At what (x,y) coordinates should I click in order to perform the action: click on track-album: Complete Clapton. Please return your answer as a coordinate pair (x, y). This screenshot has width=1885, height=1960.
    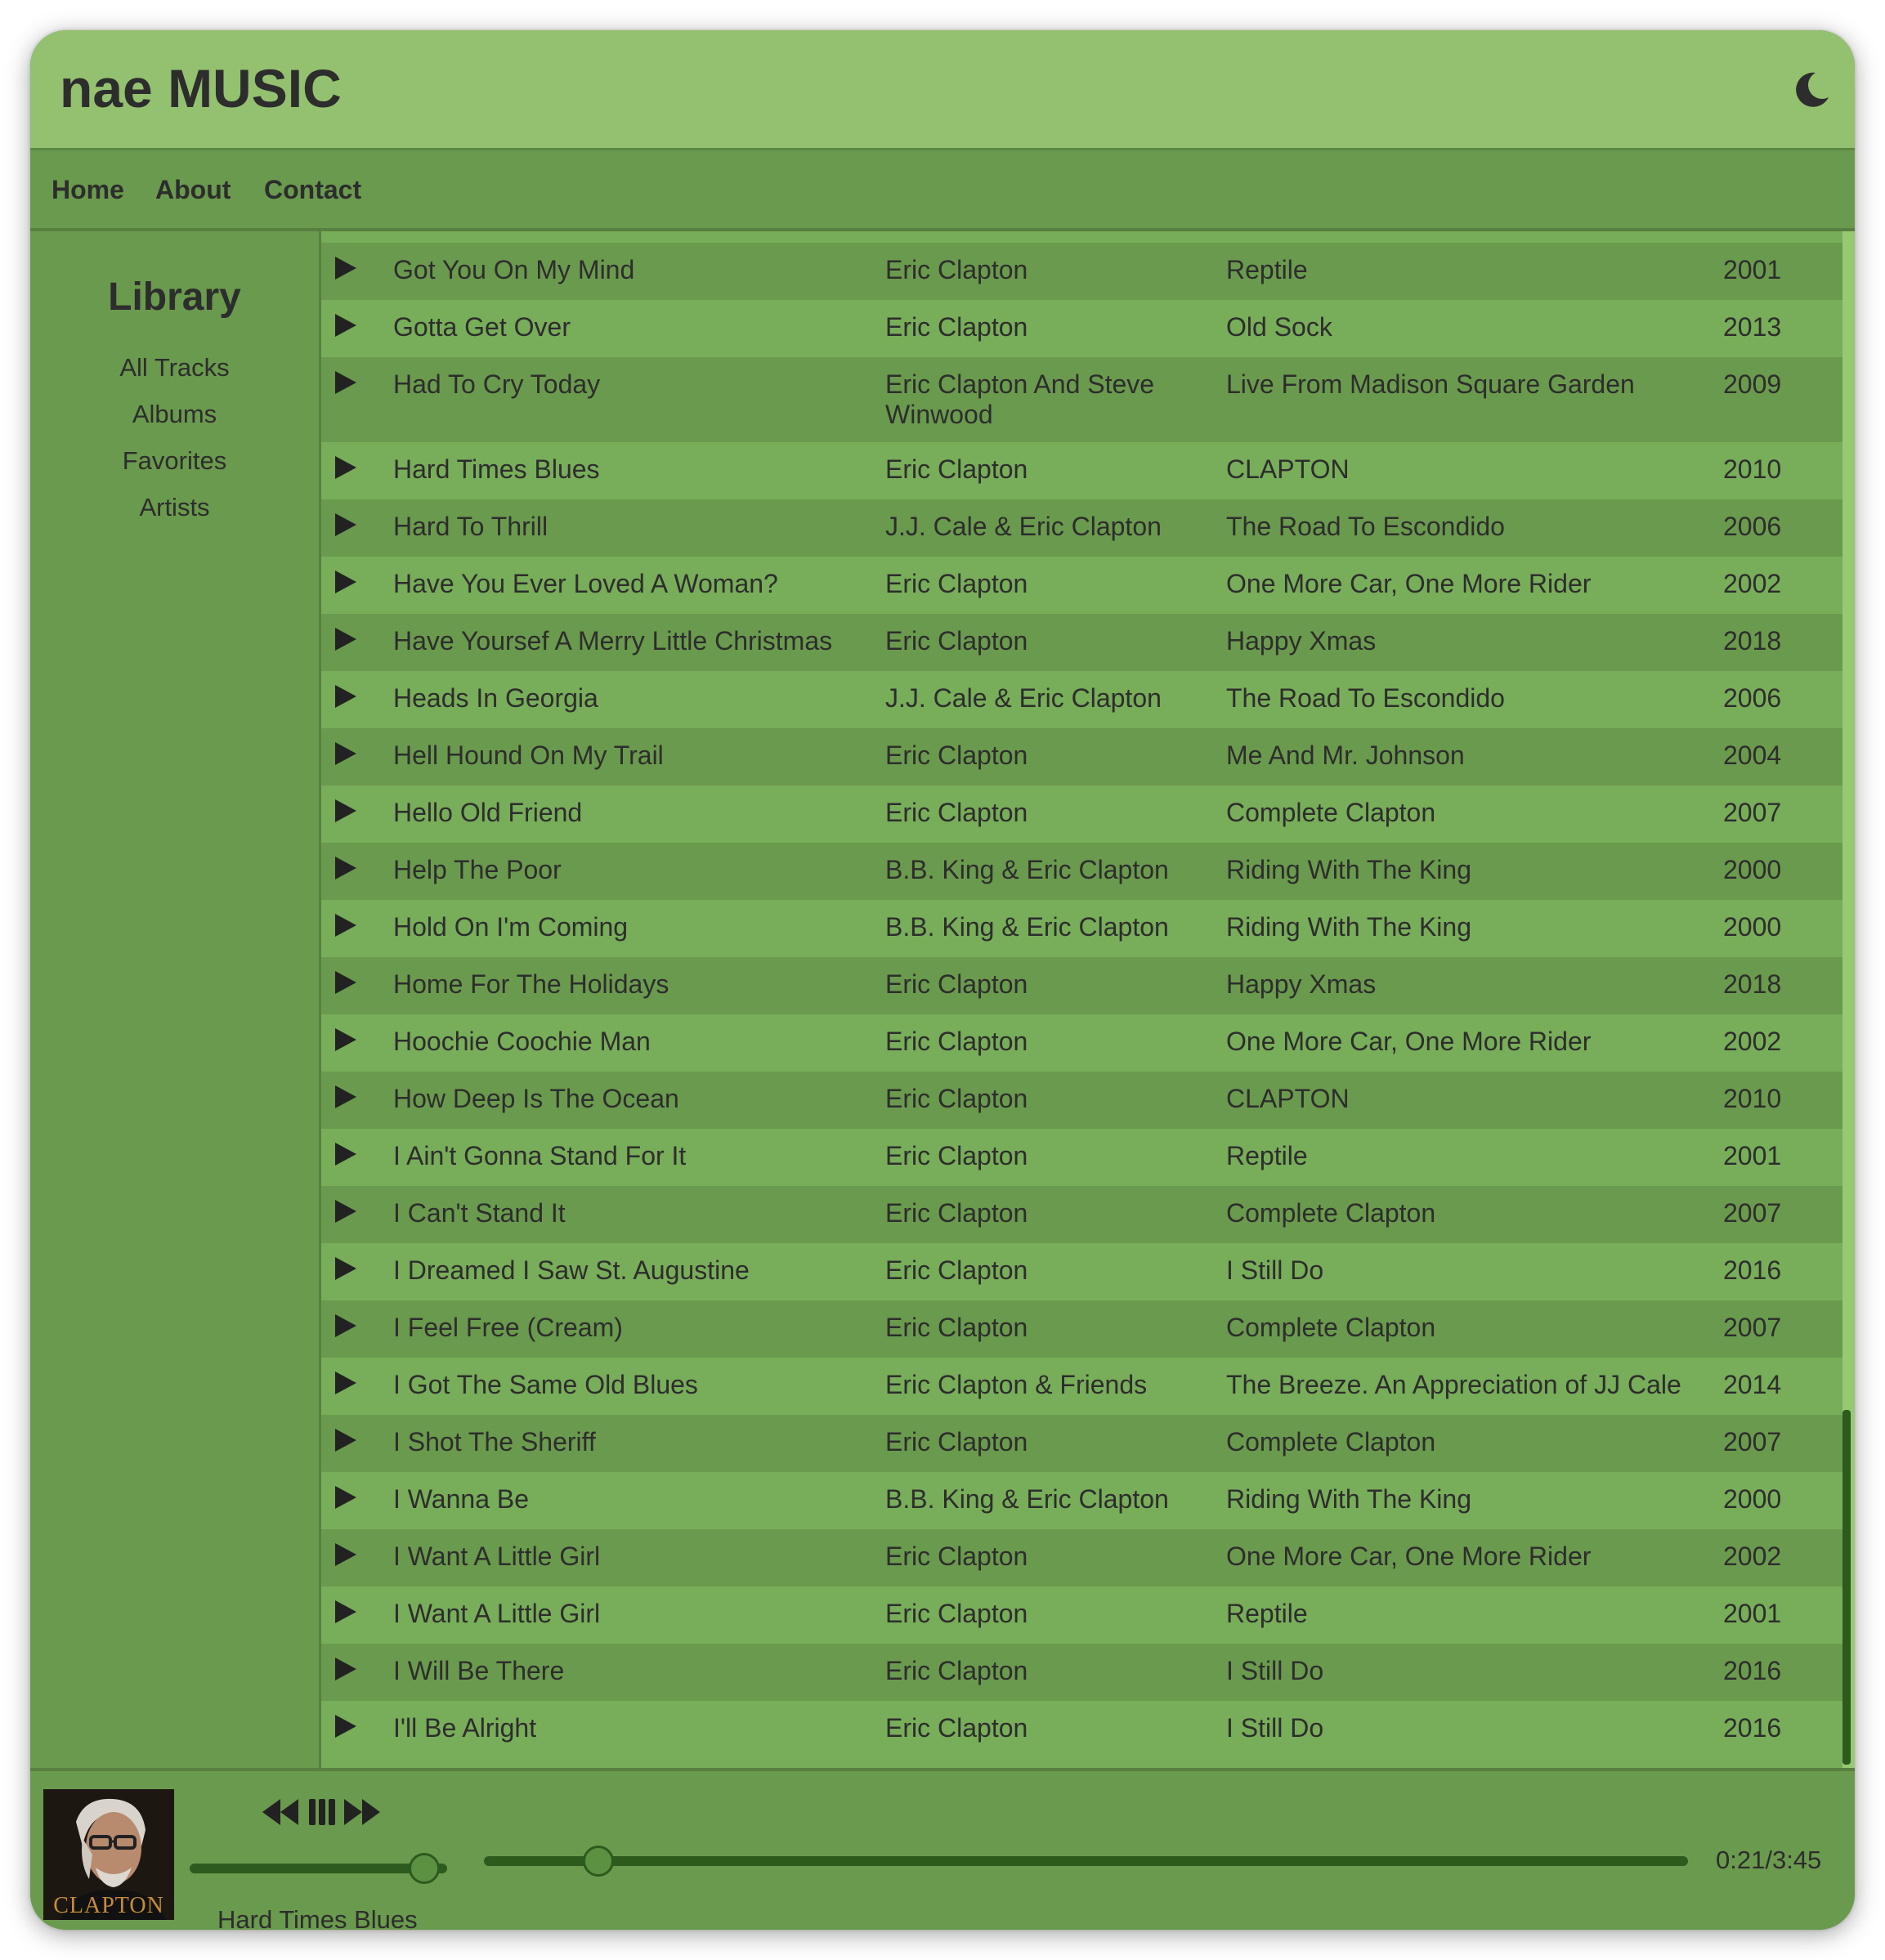
    Looking at the image, I should click on (1331, 1213).